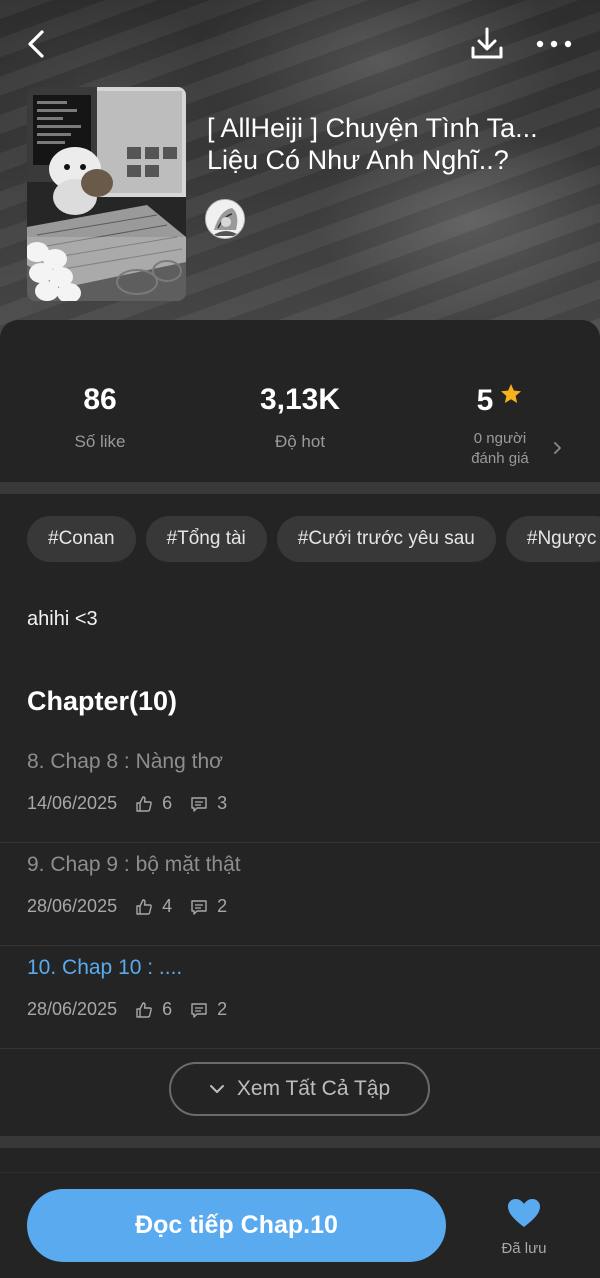 The image size is (600, 1278). I want to click on chevron-left-icon, so click(36, 44).